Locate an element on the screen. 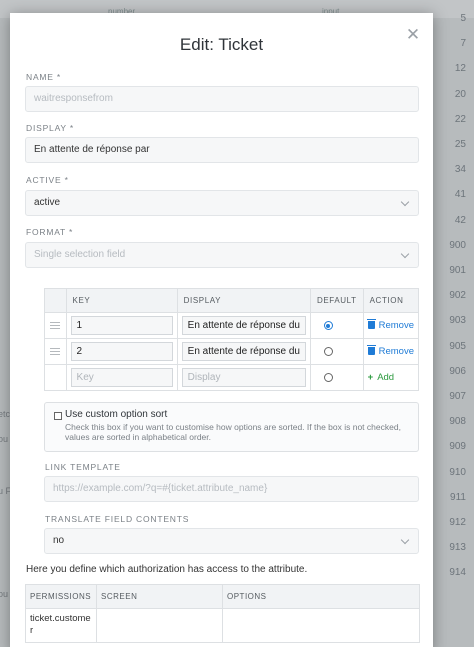 The height and width of the screenshot is (647, 474). action-col-header: ACTION is located at coordinates (391, 300).